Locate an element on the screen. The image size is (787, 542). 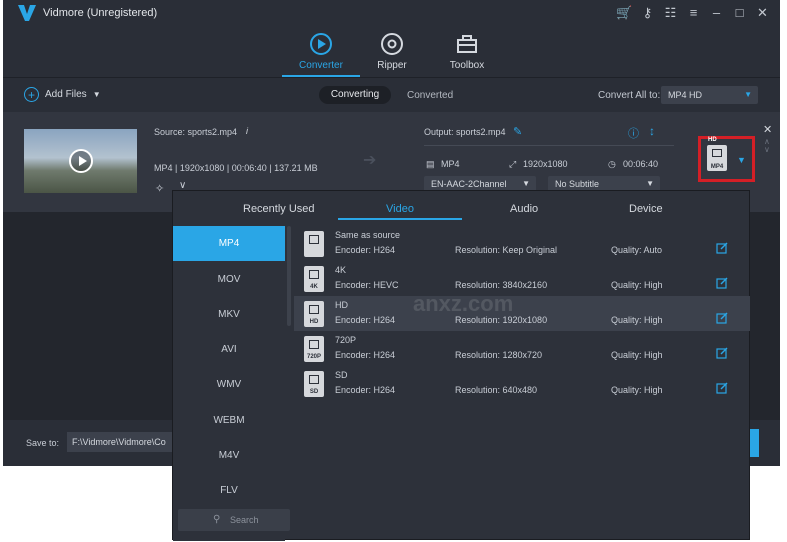
move-down-icon: ∨ is located at coordinates (767, 149).